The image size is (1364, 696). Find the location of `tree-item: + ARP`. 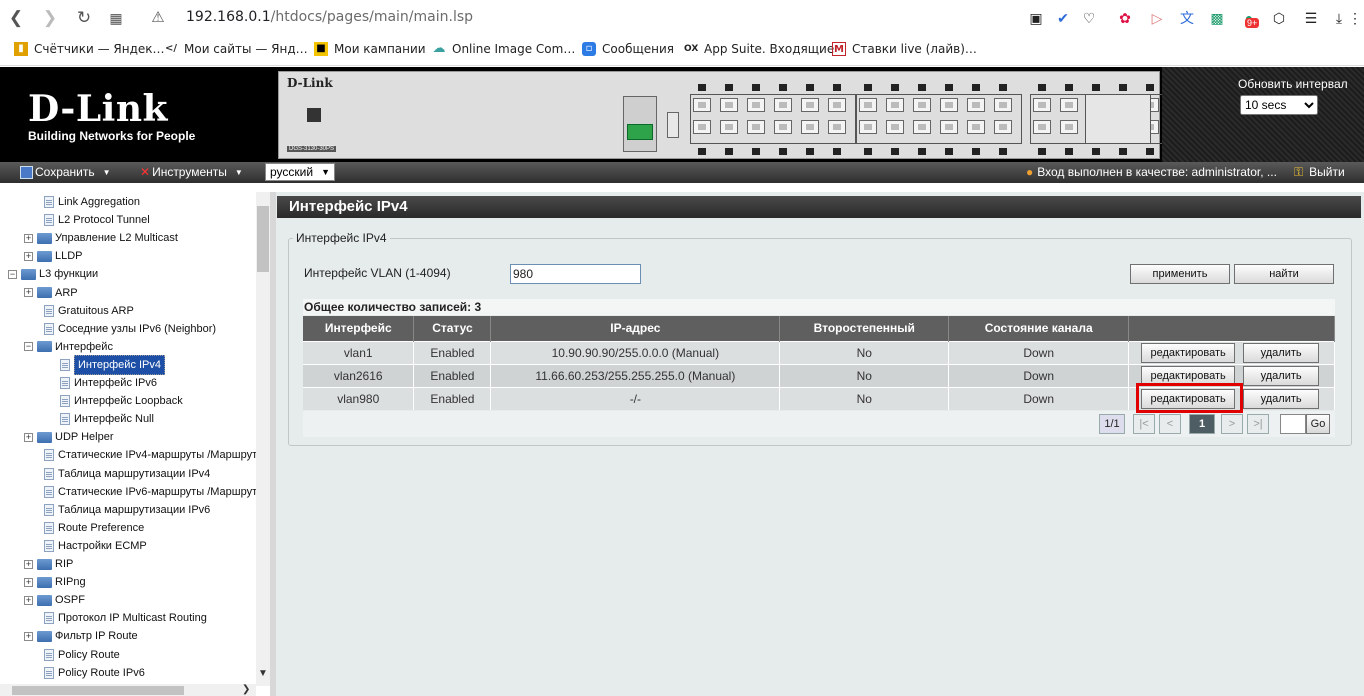

tree-item: + ARP is located at coordinates (51, 293).